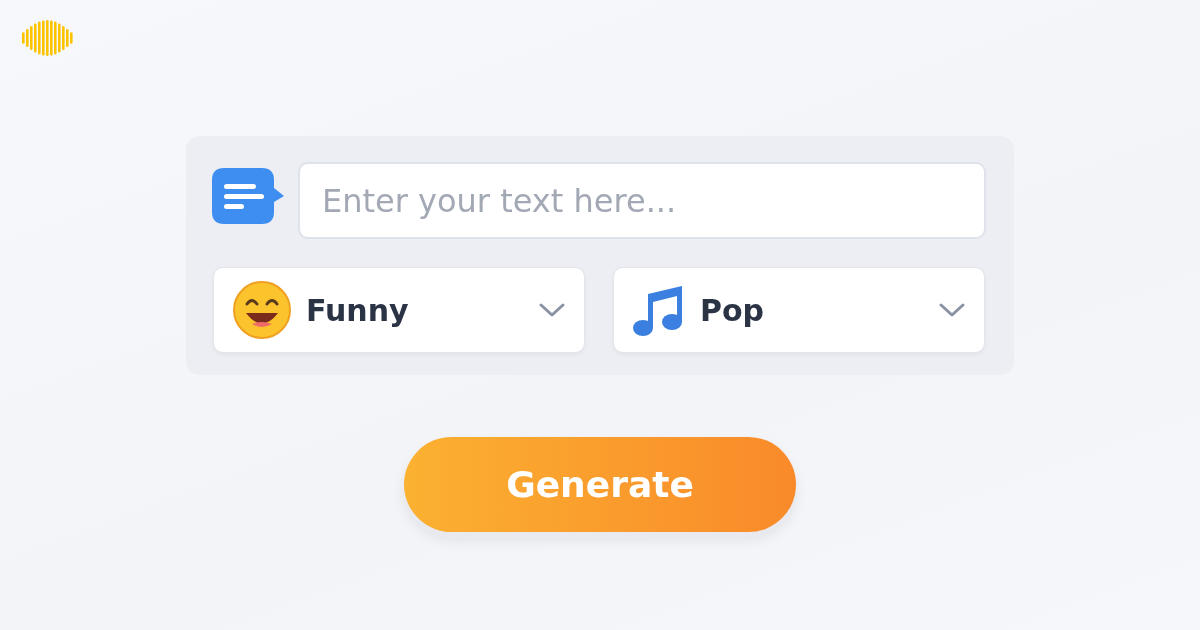 Image resolution: width=1200 pixels, height=630 pixels. What do you see at coordinates (399, 310) in the screenshot?
I see `dropdown-select: Funny` at bounding box center [399, 310].